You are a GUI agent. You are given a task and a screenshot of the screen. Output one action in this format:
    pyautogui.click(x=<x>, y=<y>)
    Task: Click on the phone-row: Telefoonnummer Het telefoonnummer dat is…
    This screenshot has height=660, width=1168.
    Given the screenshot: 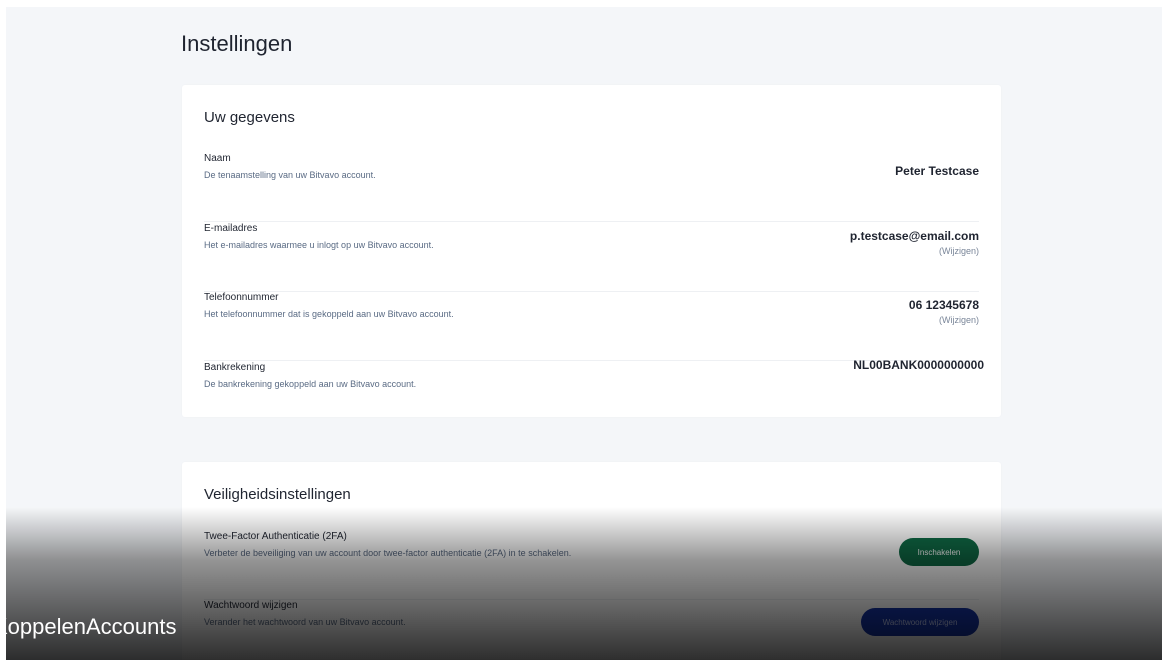 What is the action you would take?
    pyautogui.click(x=591, y=326)
    